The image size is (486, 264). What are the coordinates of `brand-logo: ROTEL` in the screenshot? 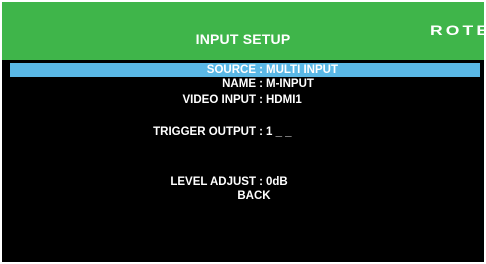 It's located at (457, 30).